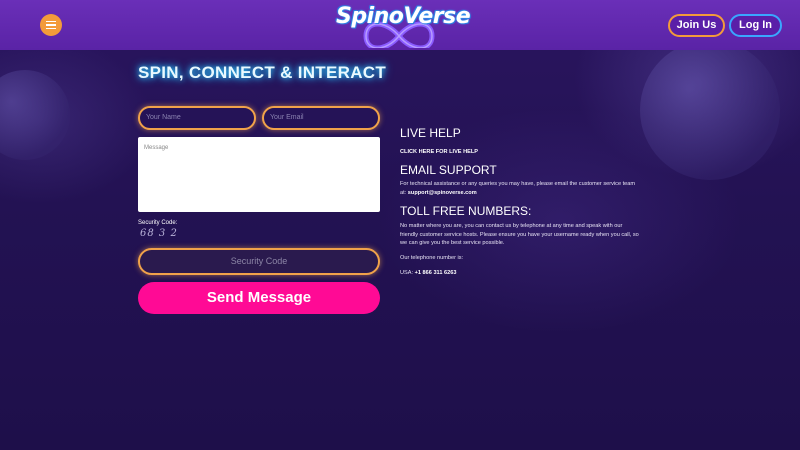 This screenshot has width=800, height=450. I want to click on email-support-heading: EMAIL SUPPORT, so click(448, 170).